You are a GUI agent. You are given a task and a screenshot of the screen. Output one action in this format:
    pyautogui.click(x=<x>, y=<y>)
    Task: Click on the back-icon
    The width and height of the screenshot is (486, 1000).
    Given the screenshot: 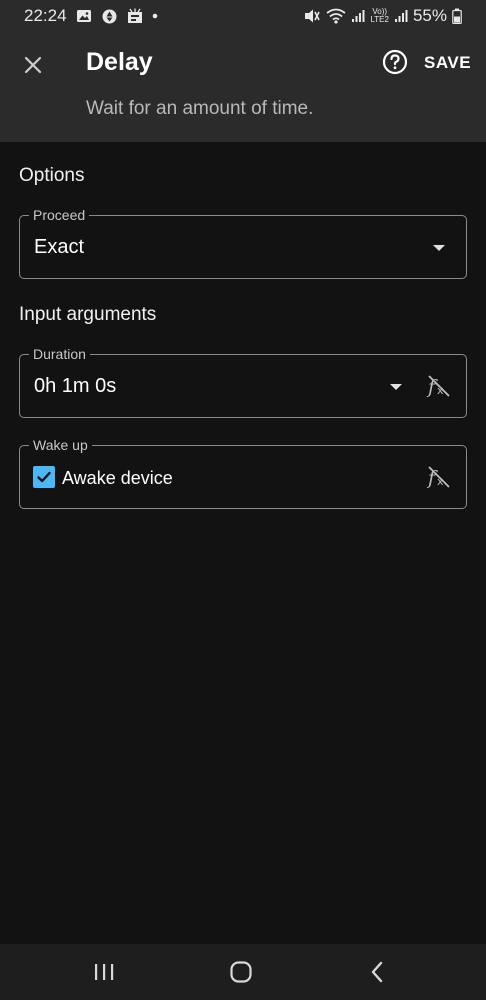 What is the action you would take?
    pyautogui.click(x=377, y=972)
    